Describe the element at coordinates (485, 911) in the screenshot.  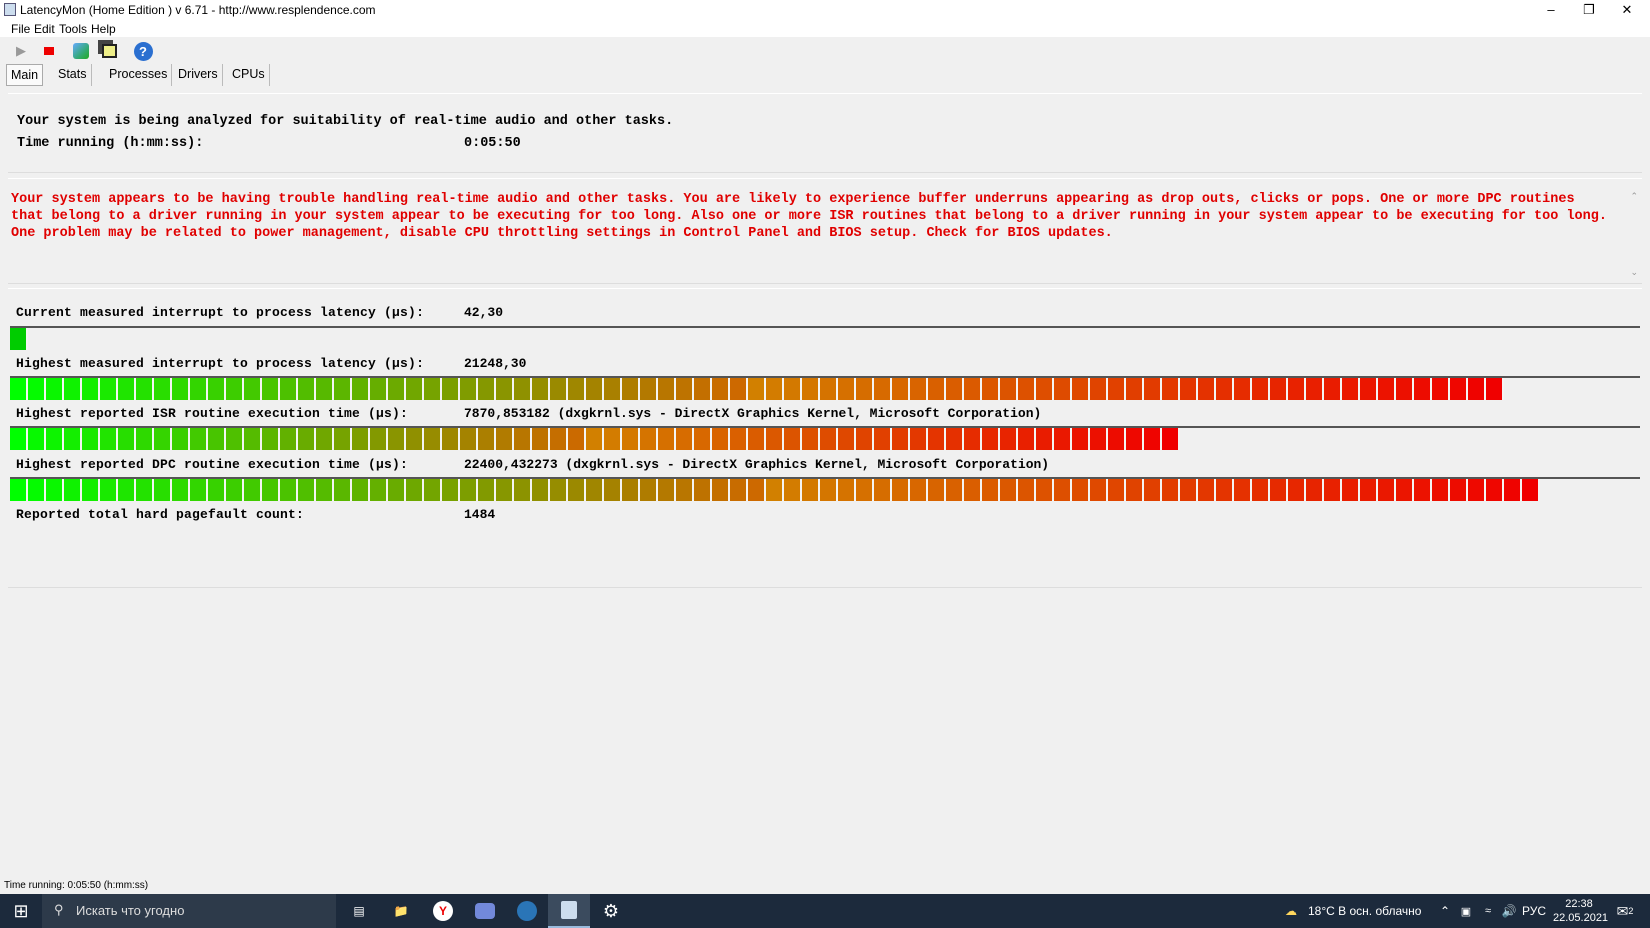
I see `discord-icon` at that location.